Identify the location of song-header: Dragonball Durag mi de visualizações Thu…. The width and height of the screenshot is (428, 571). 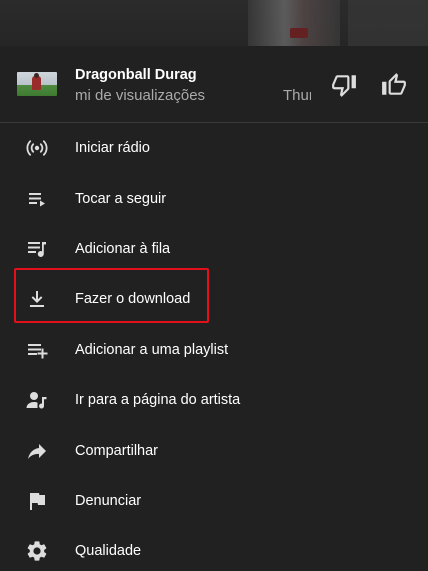
(214, 84).